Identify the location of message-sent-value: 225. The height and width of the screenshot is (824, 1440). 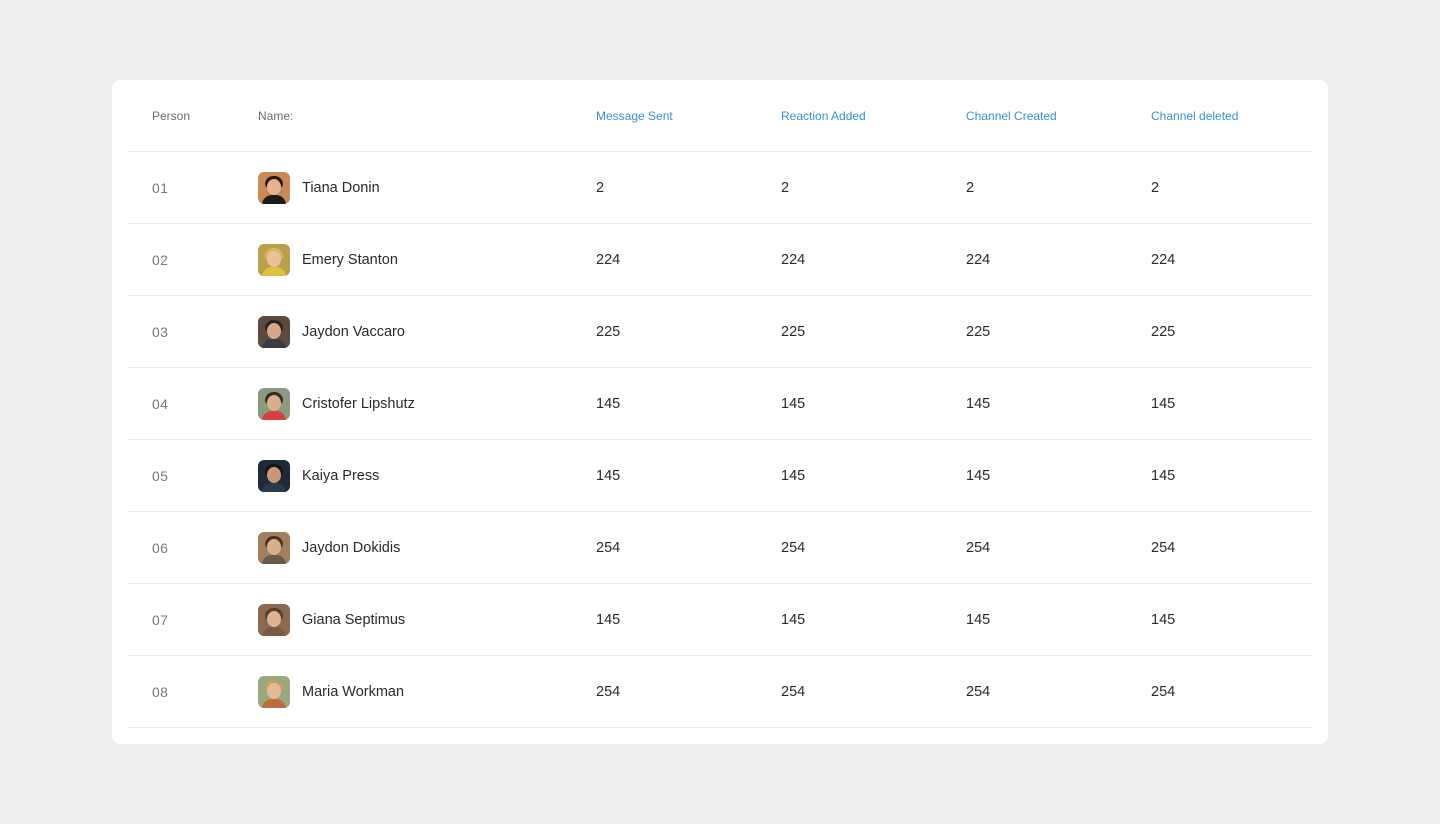
(608, 331).